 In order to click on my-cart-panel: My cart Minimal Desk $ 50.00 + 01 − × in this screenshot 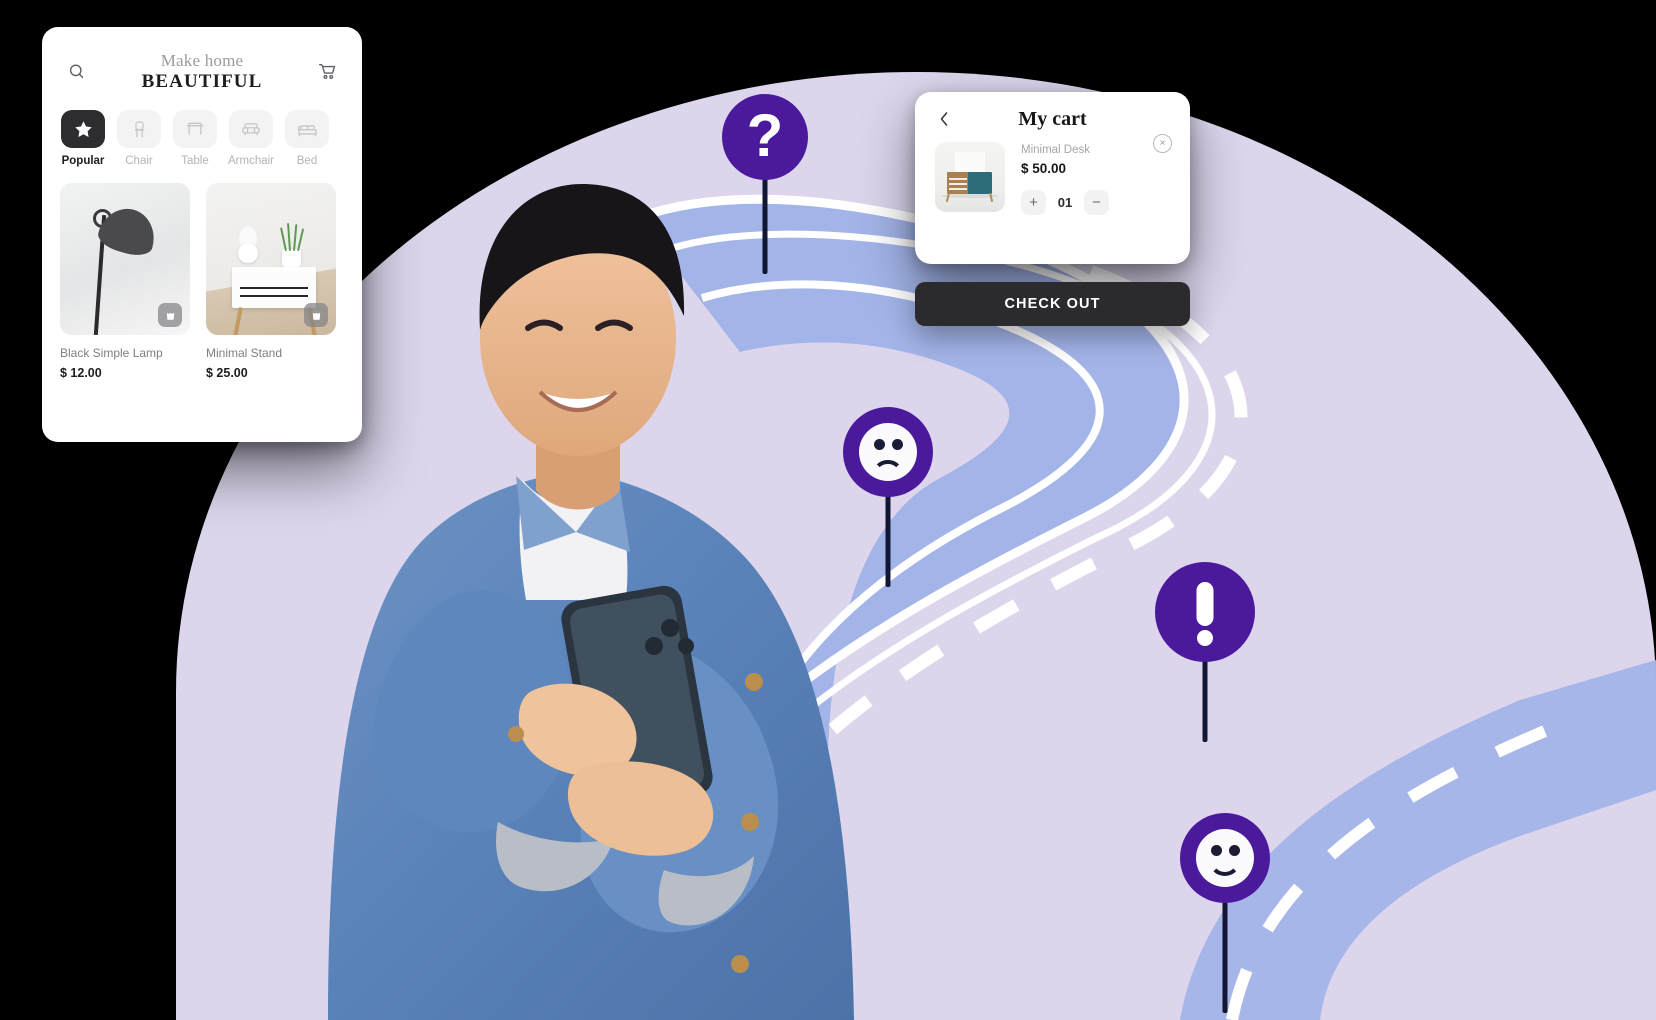, I will do `click(1052, 178)`.